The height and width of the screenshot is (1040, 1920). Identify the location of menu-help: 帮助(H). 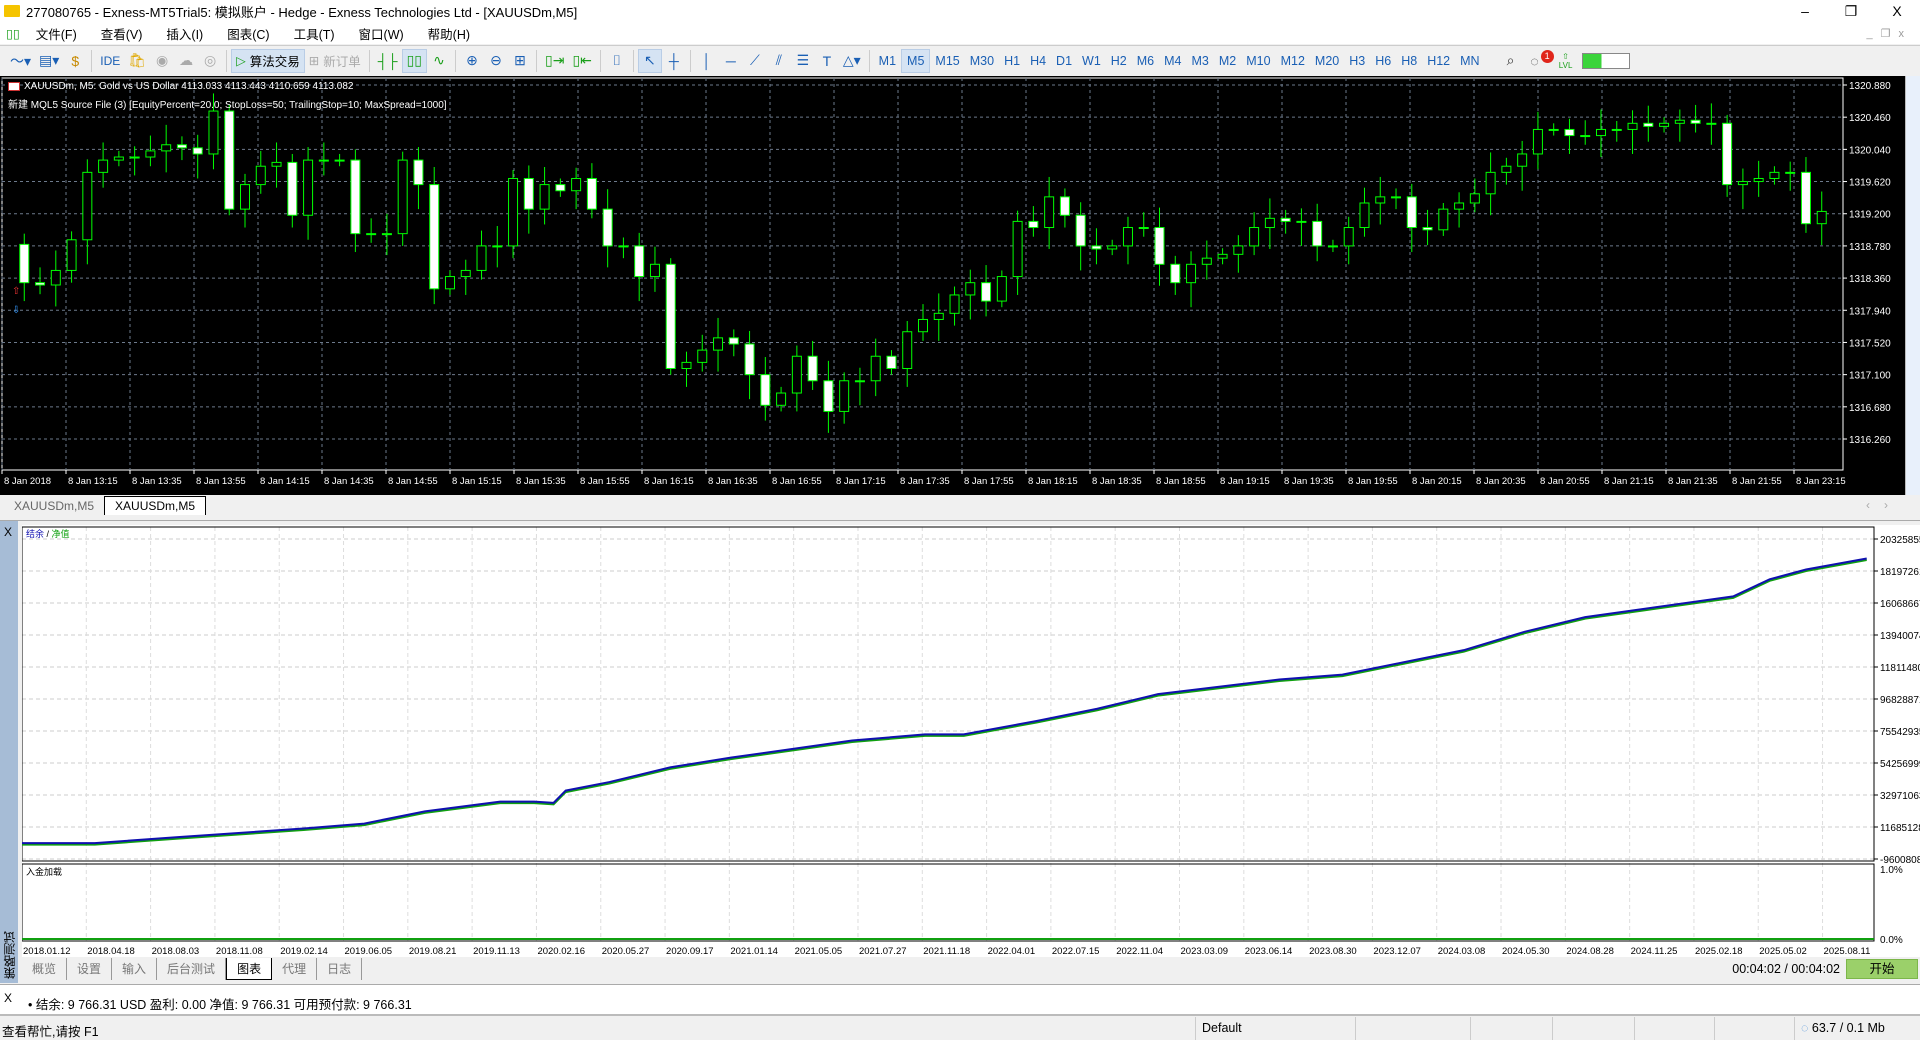
(449, 33).